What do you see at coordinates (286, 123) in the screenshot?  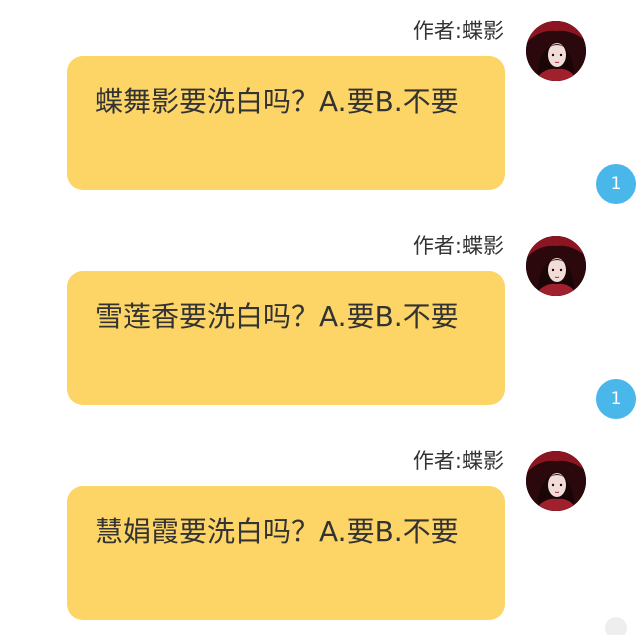 I see `message-bubble: 蝶舞影要洗白吗？A.要B.不要` at bounding box center [286, 123].